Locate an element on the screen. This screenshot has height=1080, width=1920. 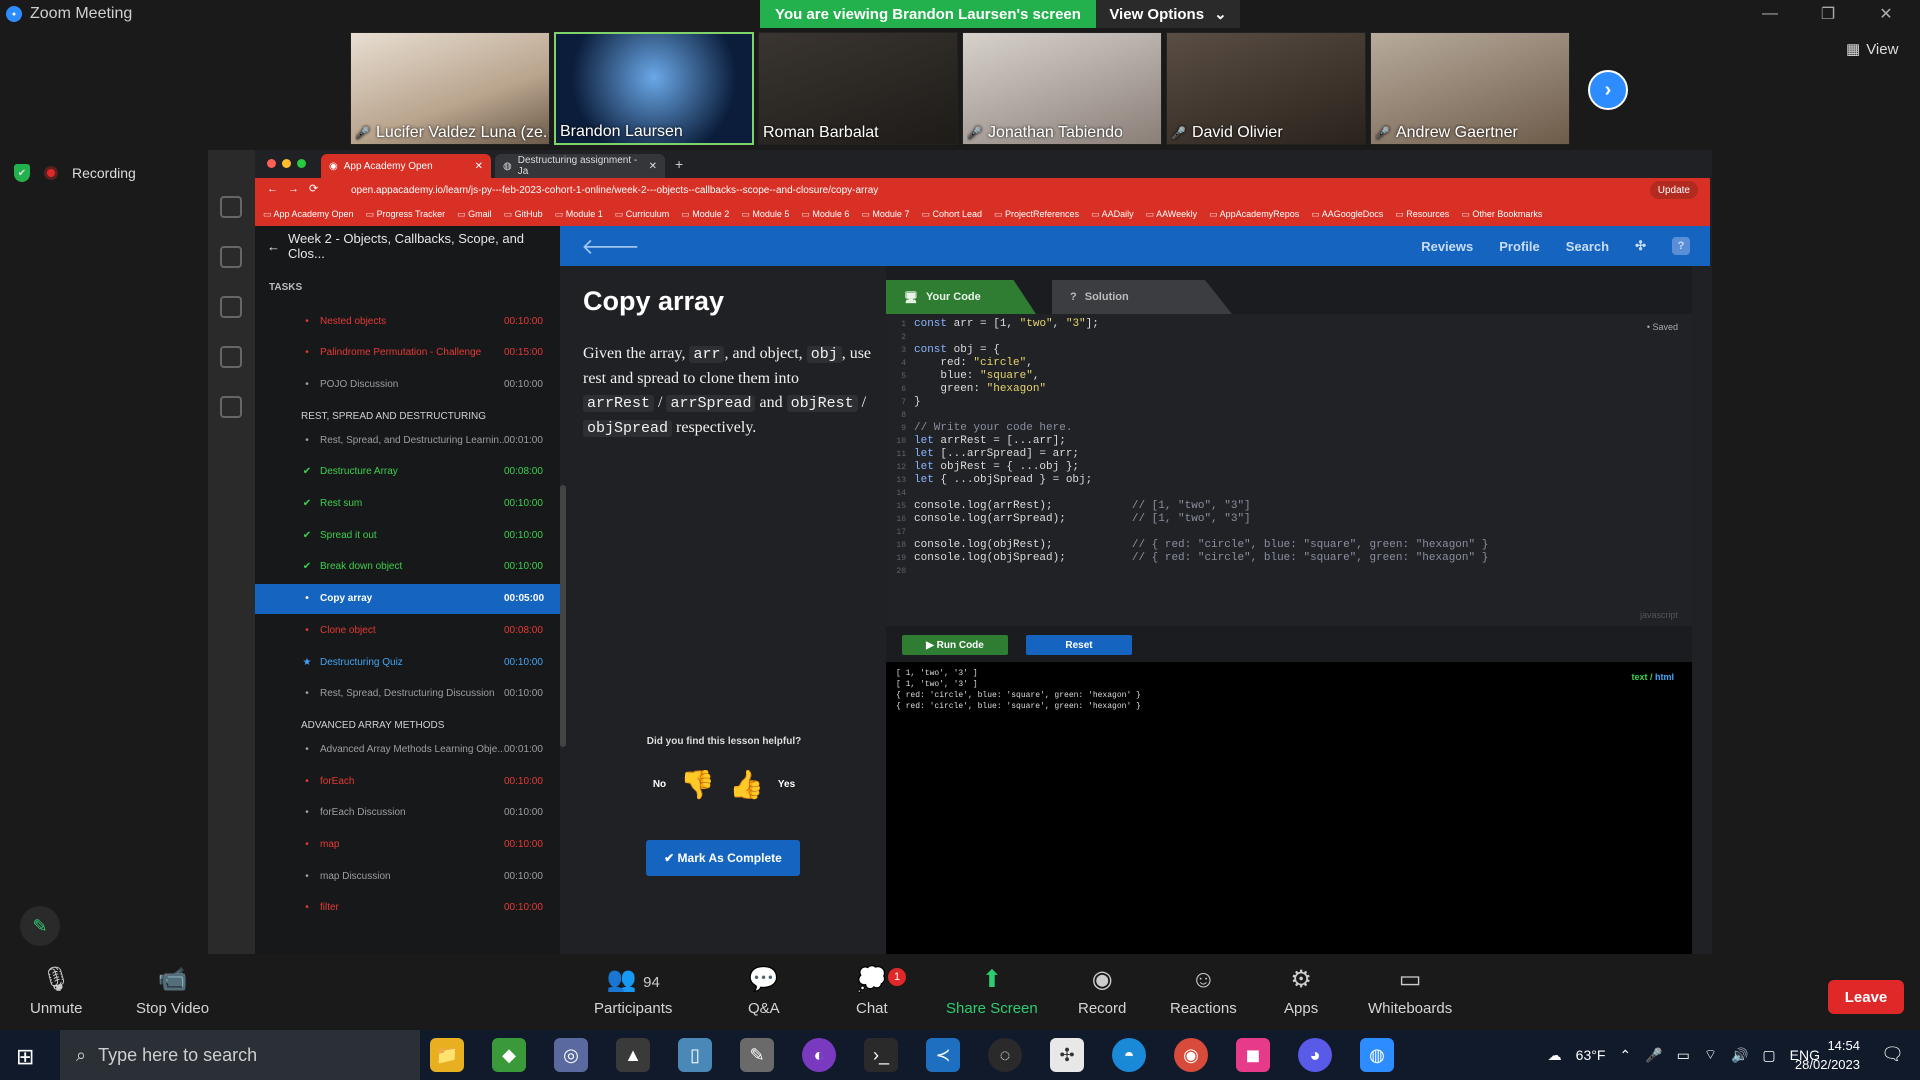
taskbar-clock: 14:54 28/02/2023 is located at coordinates (1827, 1055).